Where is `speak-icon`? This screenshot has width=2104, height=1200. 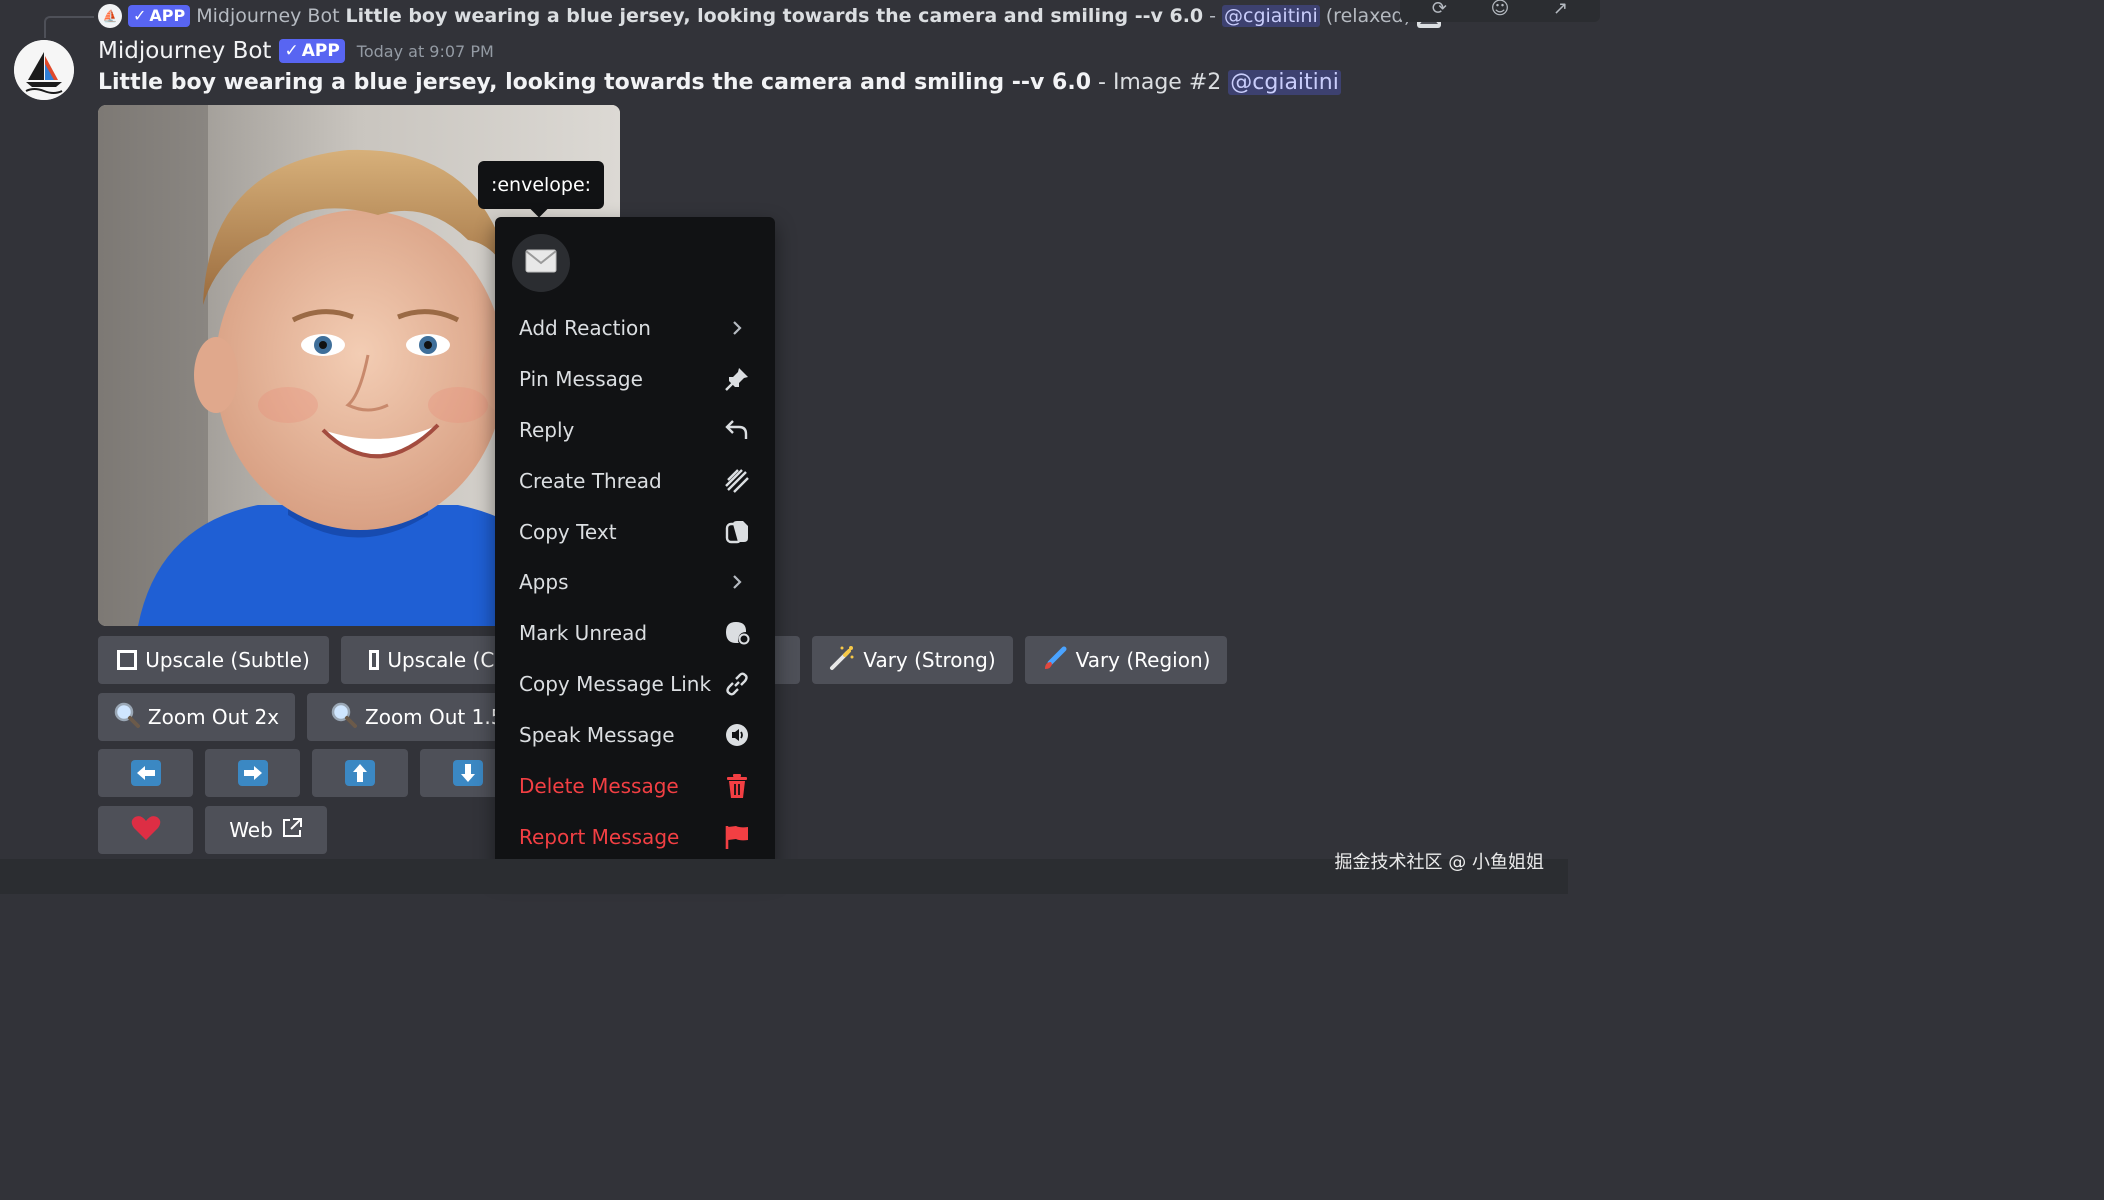
speak-icon is located at coordinates (737, 735).